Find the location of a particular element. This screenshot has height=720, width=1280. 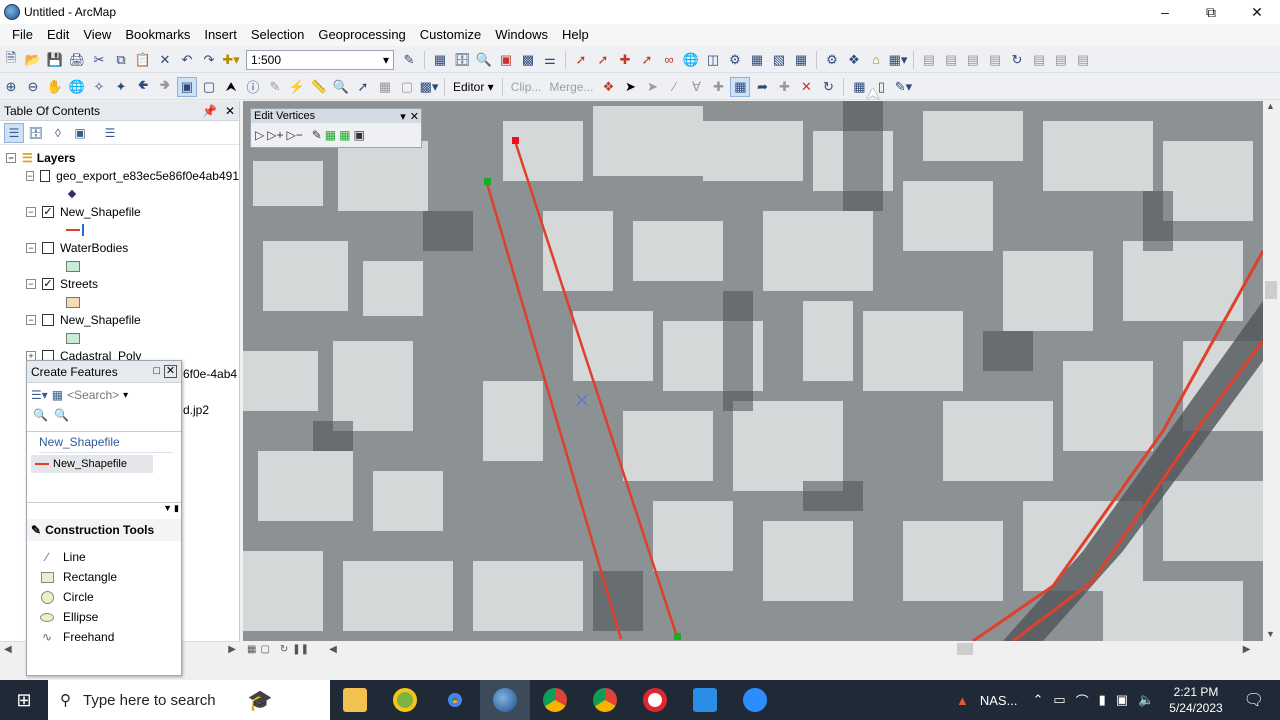

template-search-combobox: <Search> is located at coordinates (93, 395).